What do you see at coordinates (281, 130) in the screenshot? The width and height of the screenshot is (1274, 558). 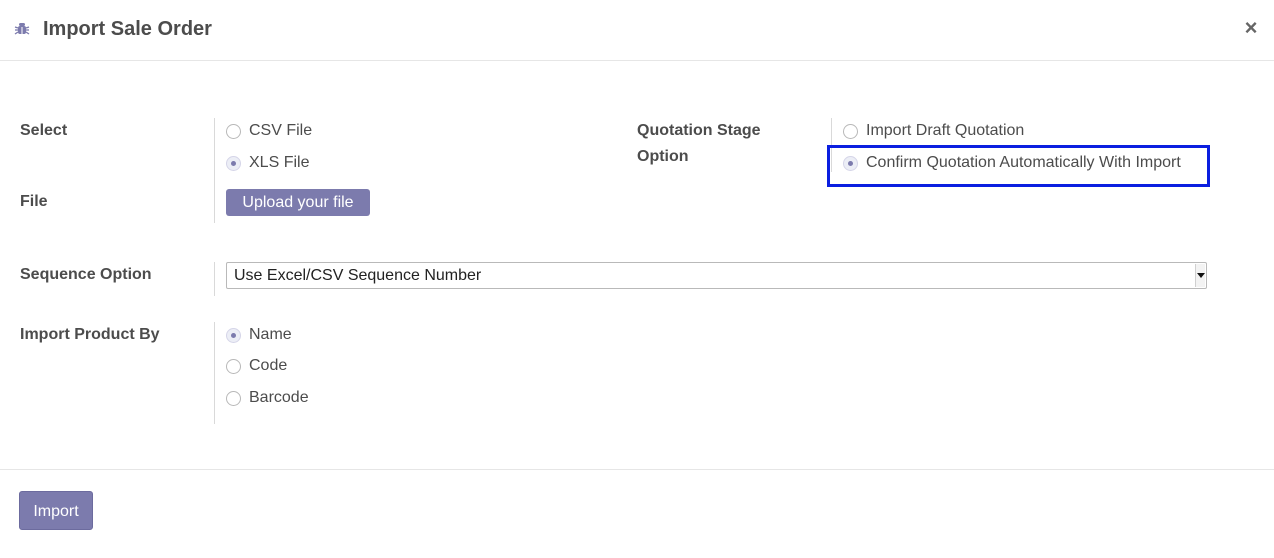 I see `radio-label: CSV File` at bounding box center [281, 130].